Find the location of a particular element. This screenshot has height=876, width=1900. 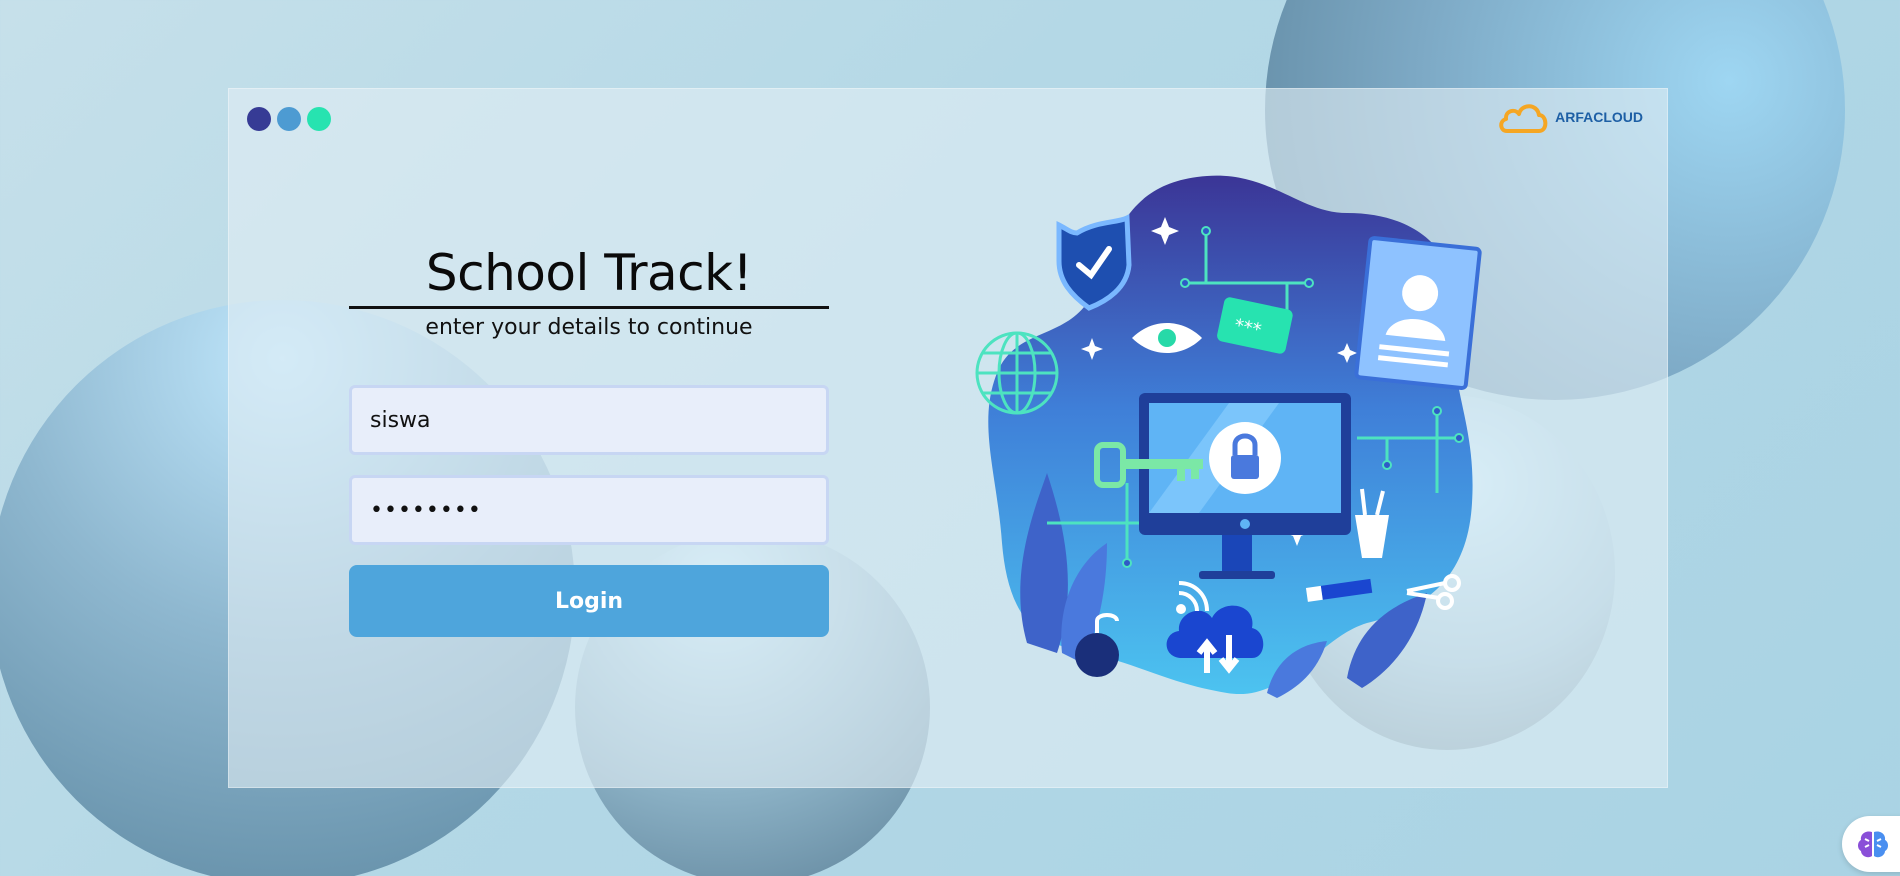

user-profile-card-icon is located at coordinates (1418, 313).